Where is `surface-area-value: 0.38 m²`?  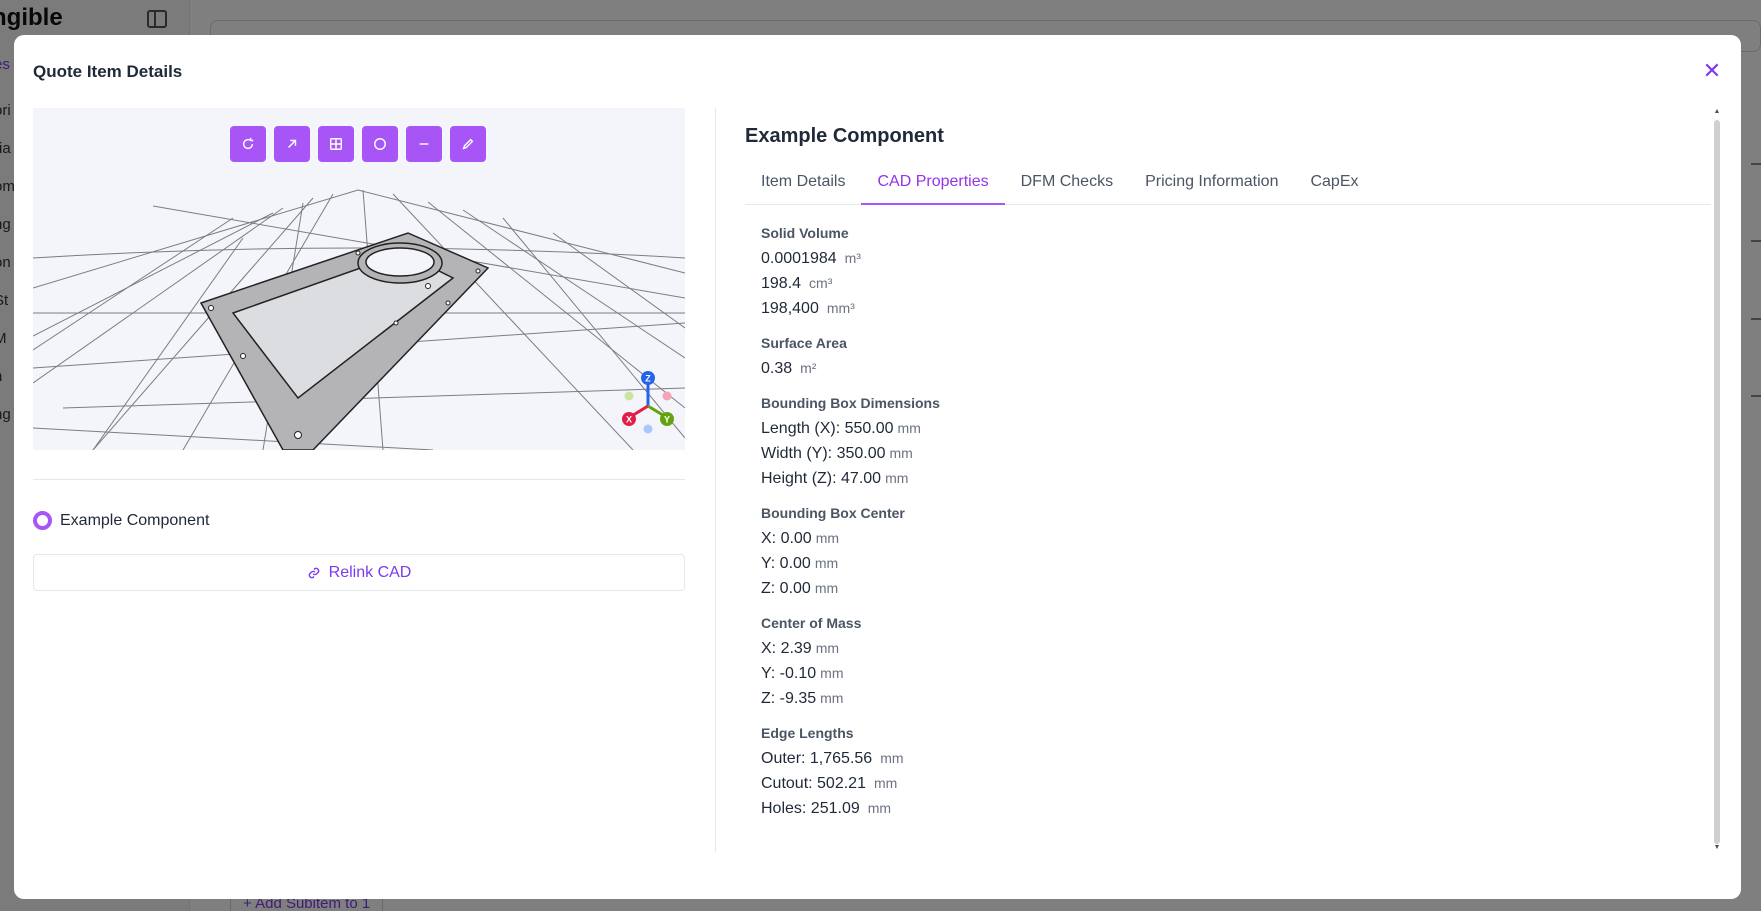
surface-area-value: 0.38 m² is located at coordinates (789, 368).